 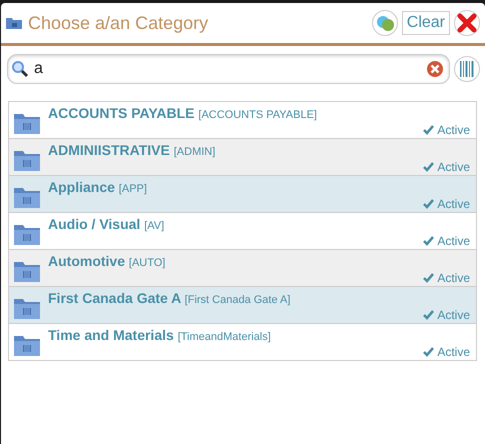 What do you see at coordinates (118, 23) in the screenshot?
I see `dialog-title: Choose a/an Category` at bounding box center [118, 23].